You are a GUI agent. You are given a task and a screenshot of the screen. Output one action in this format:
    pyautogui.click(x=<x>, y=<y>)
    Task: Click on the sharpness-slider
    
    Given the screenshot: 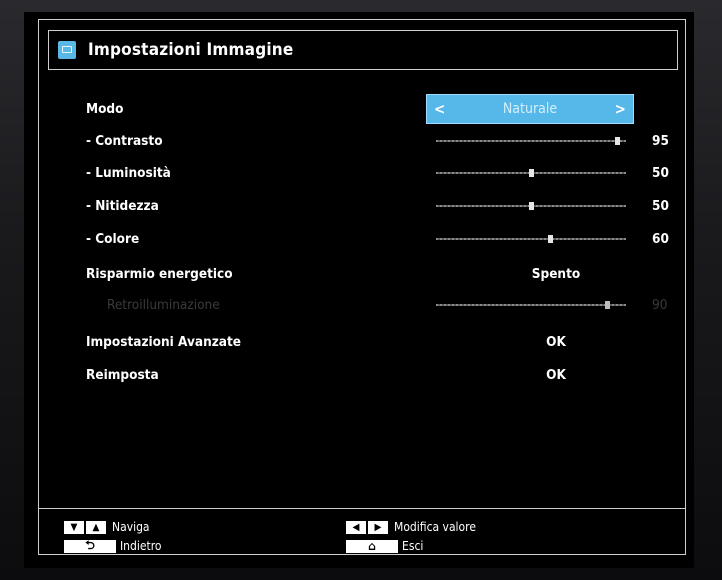 What is the action you would take?
    pyautogui.click(x=531, y=206)
    